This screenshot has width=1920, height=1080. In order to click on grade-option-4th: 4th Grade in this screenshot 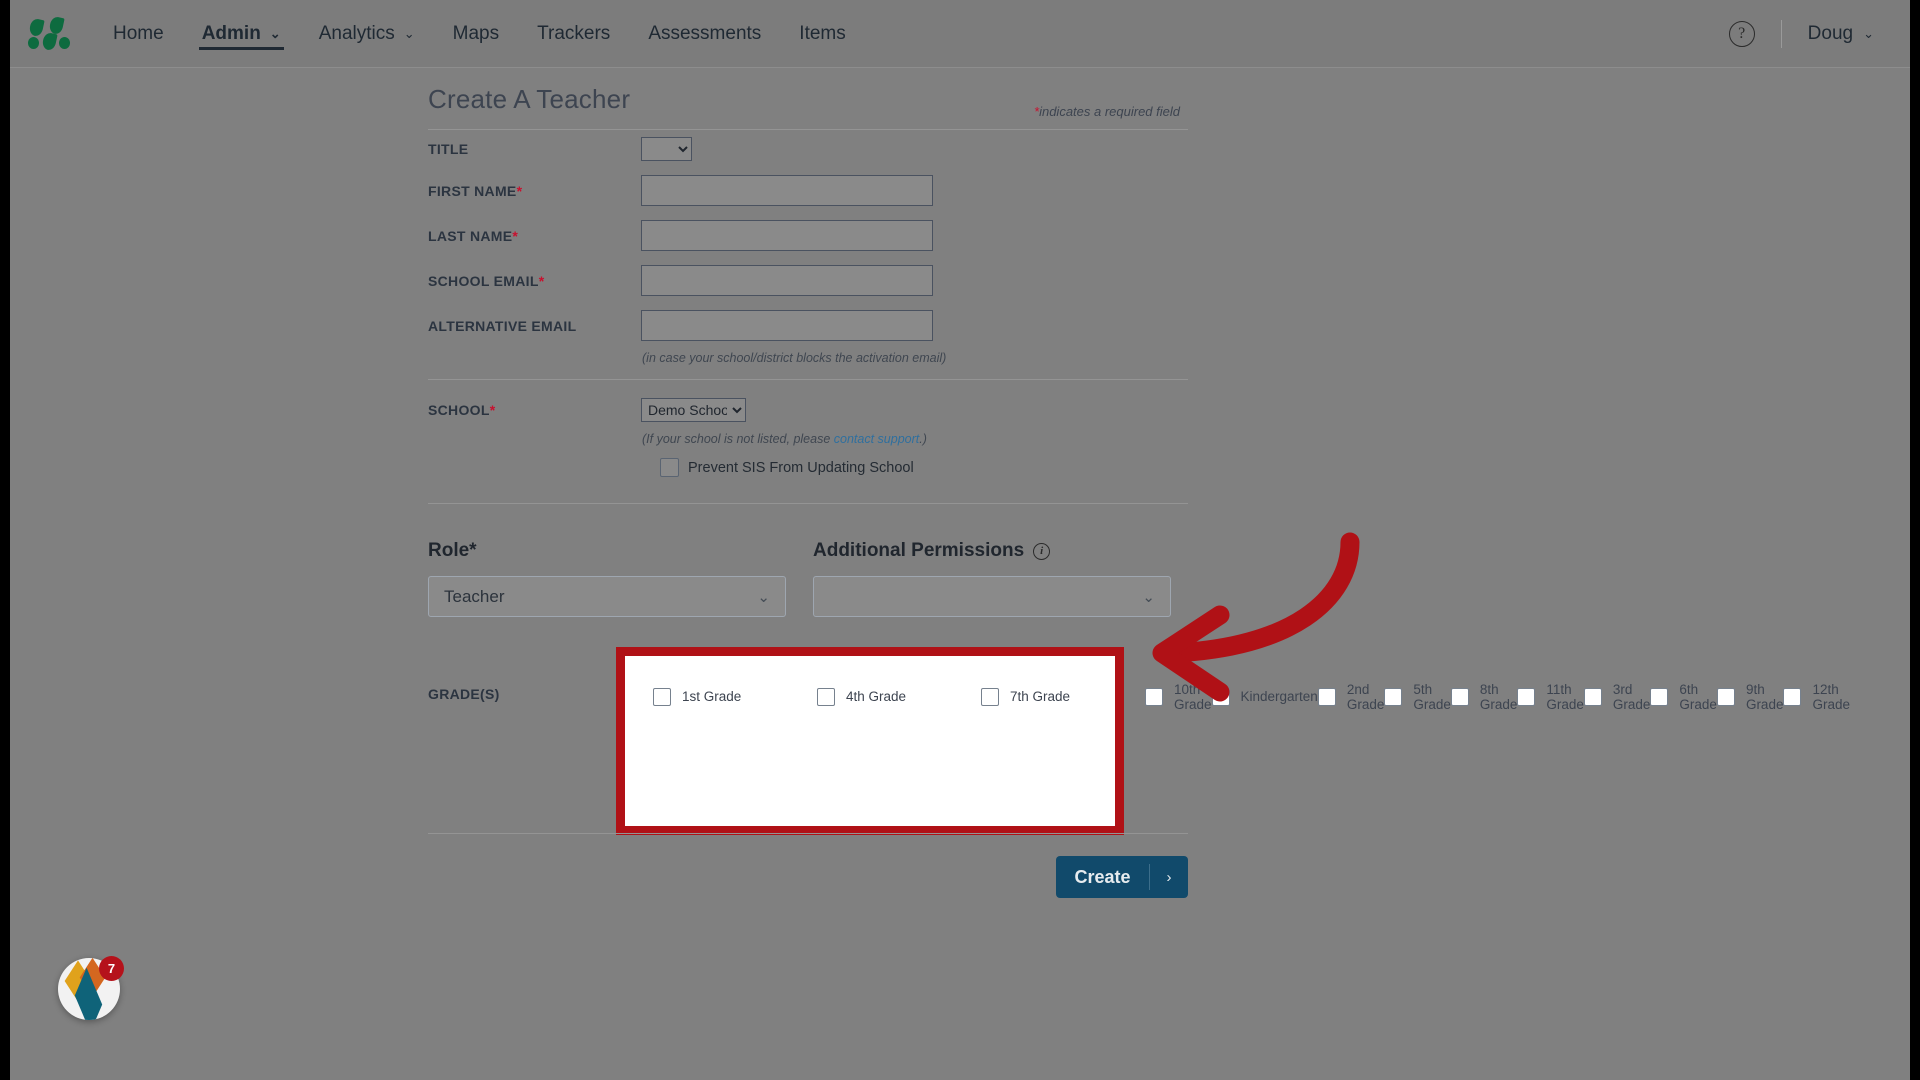, I will do `click(899, 697)`.